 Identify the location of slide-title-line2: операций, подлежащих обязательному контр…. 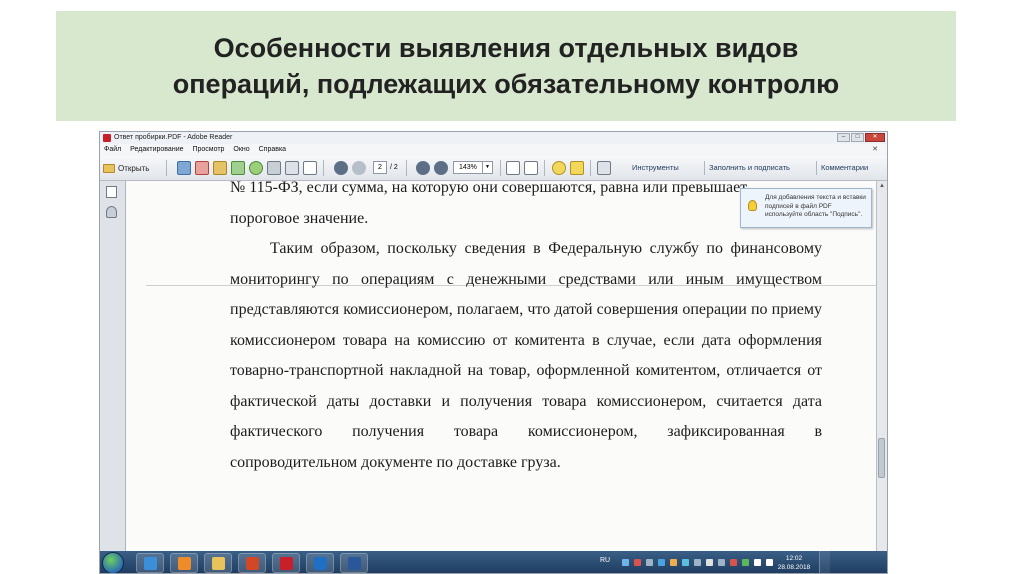
(506, 84).